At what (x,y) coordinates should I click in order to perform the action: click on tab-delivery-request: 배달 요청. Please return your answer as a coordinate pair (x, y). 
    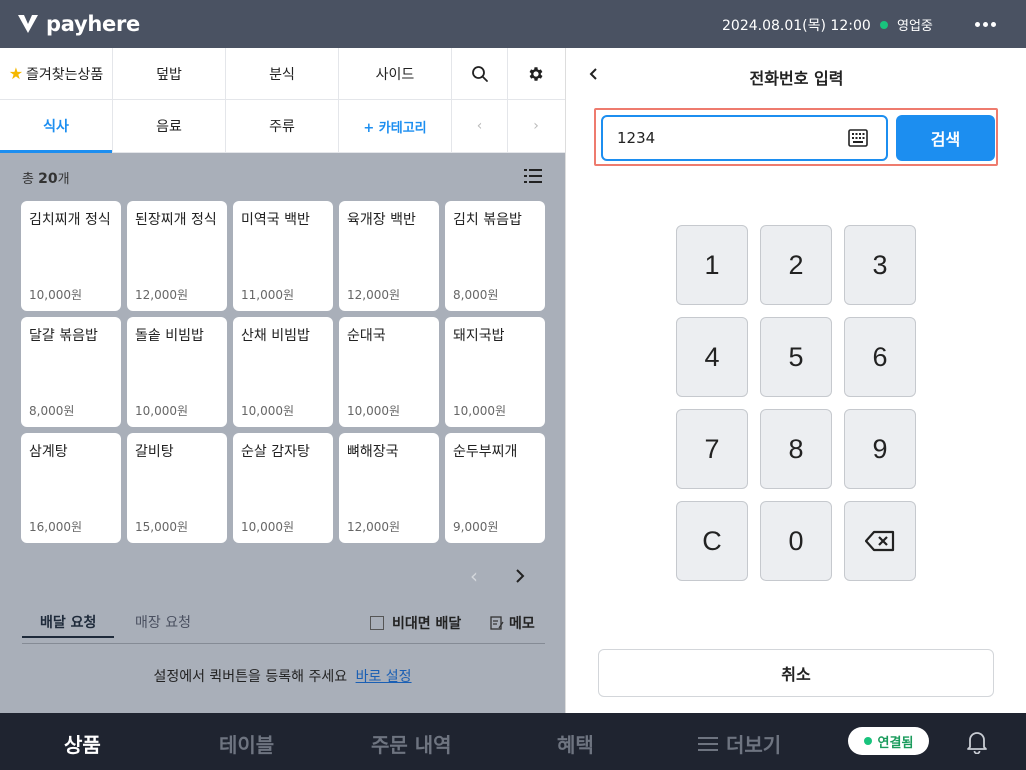
    Looking at the image, I should click on (68, 625).